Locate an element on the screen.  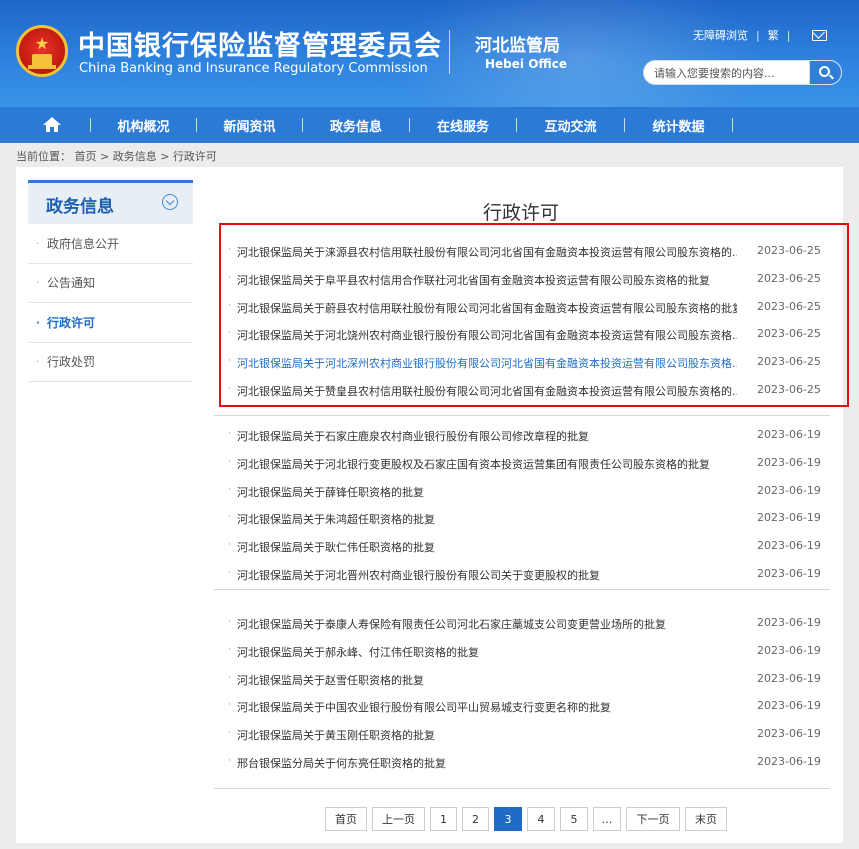
article-title: 河北银保监局关于赵雪任职资格的批复 is located at coordinates (487, 680).